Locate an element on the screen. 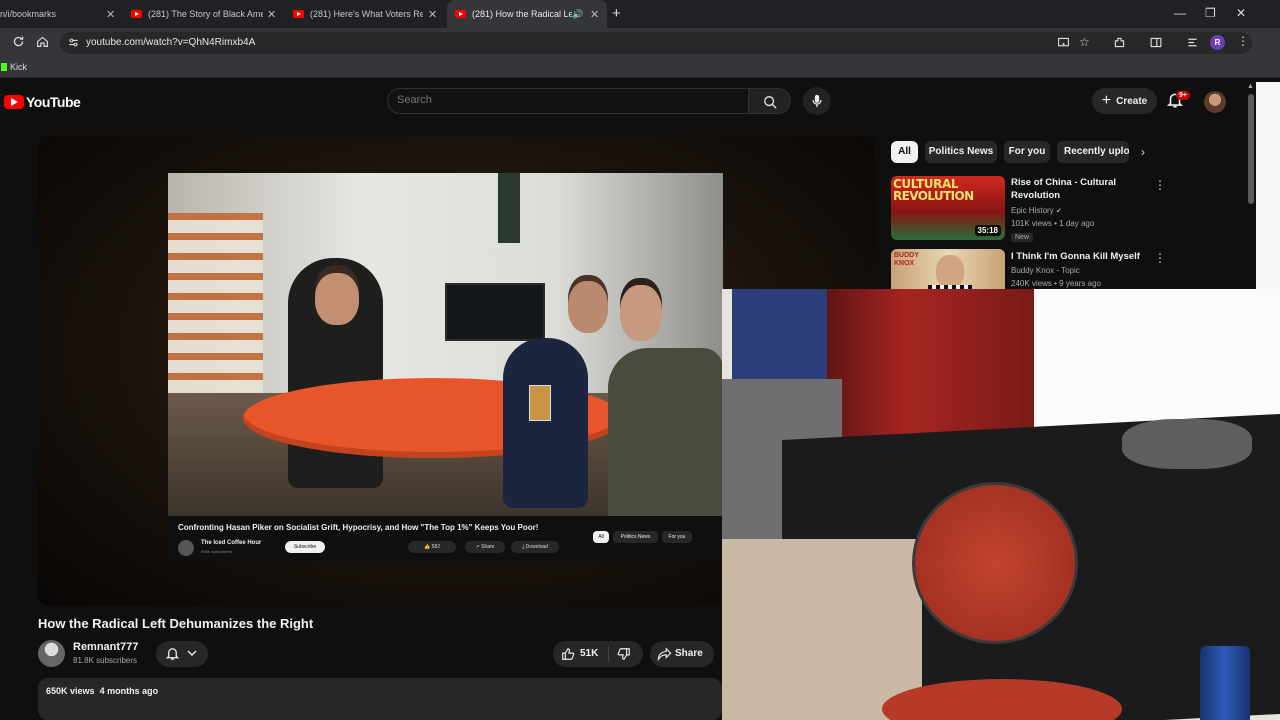 The width and height of the screenshot is (1280, 720). address-row: youtube.com/watch?v=QhN4Rimxb4A ☆ R ⋮ is located at coordinates (640, 43).